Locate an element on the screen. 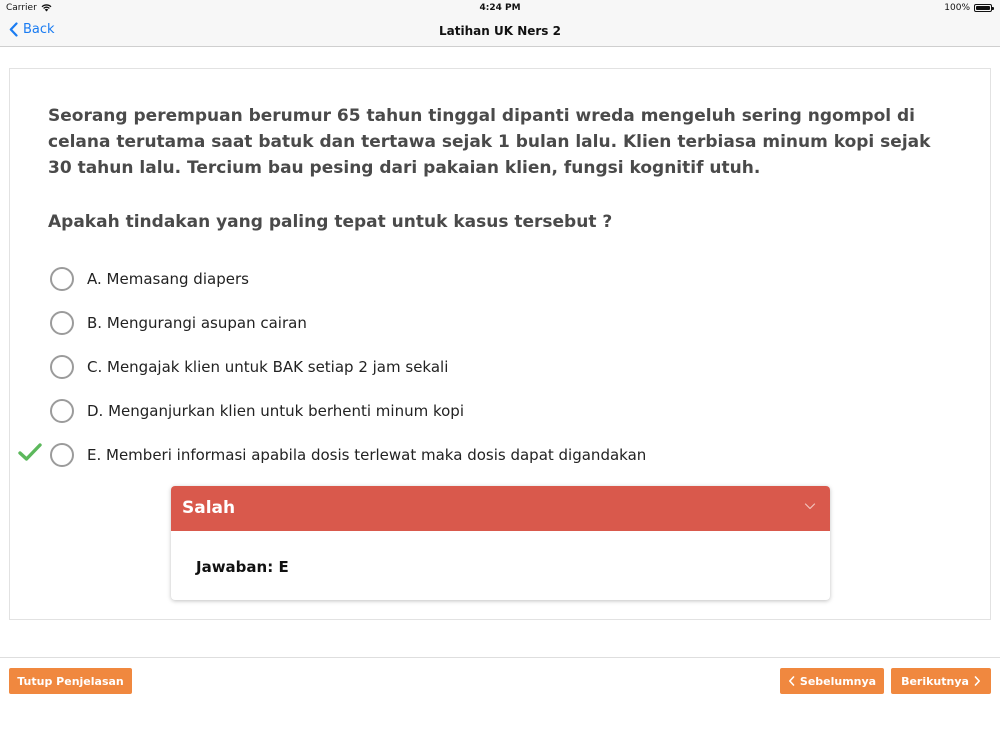 The image size is (1000, 750). option-label: A. Memasang diapers is located at coordinates (168, 279).